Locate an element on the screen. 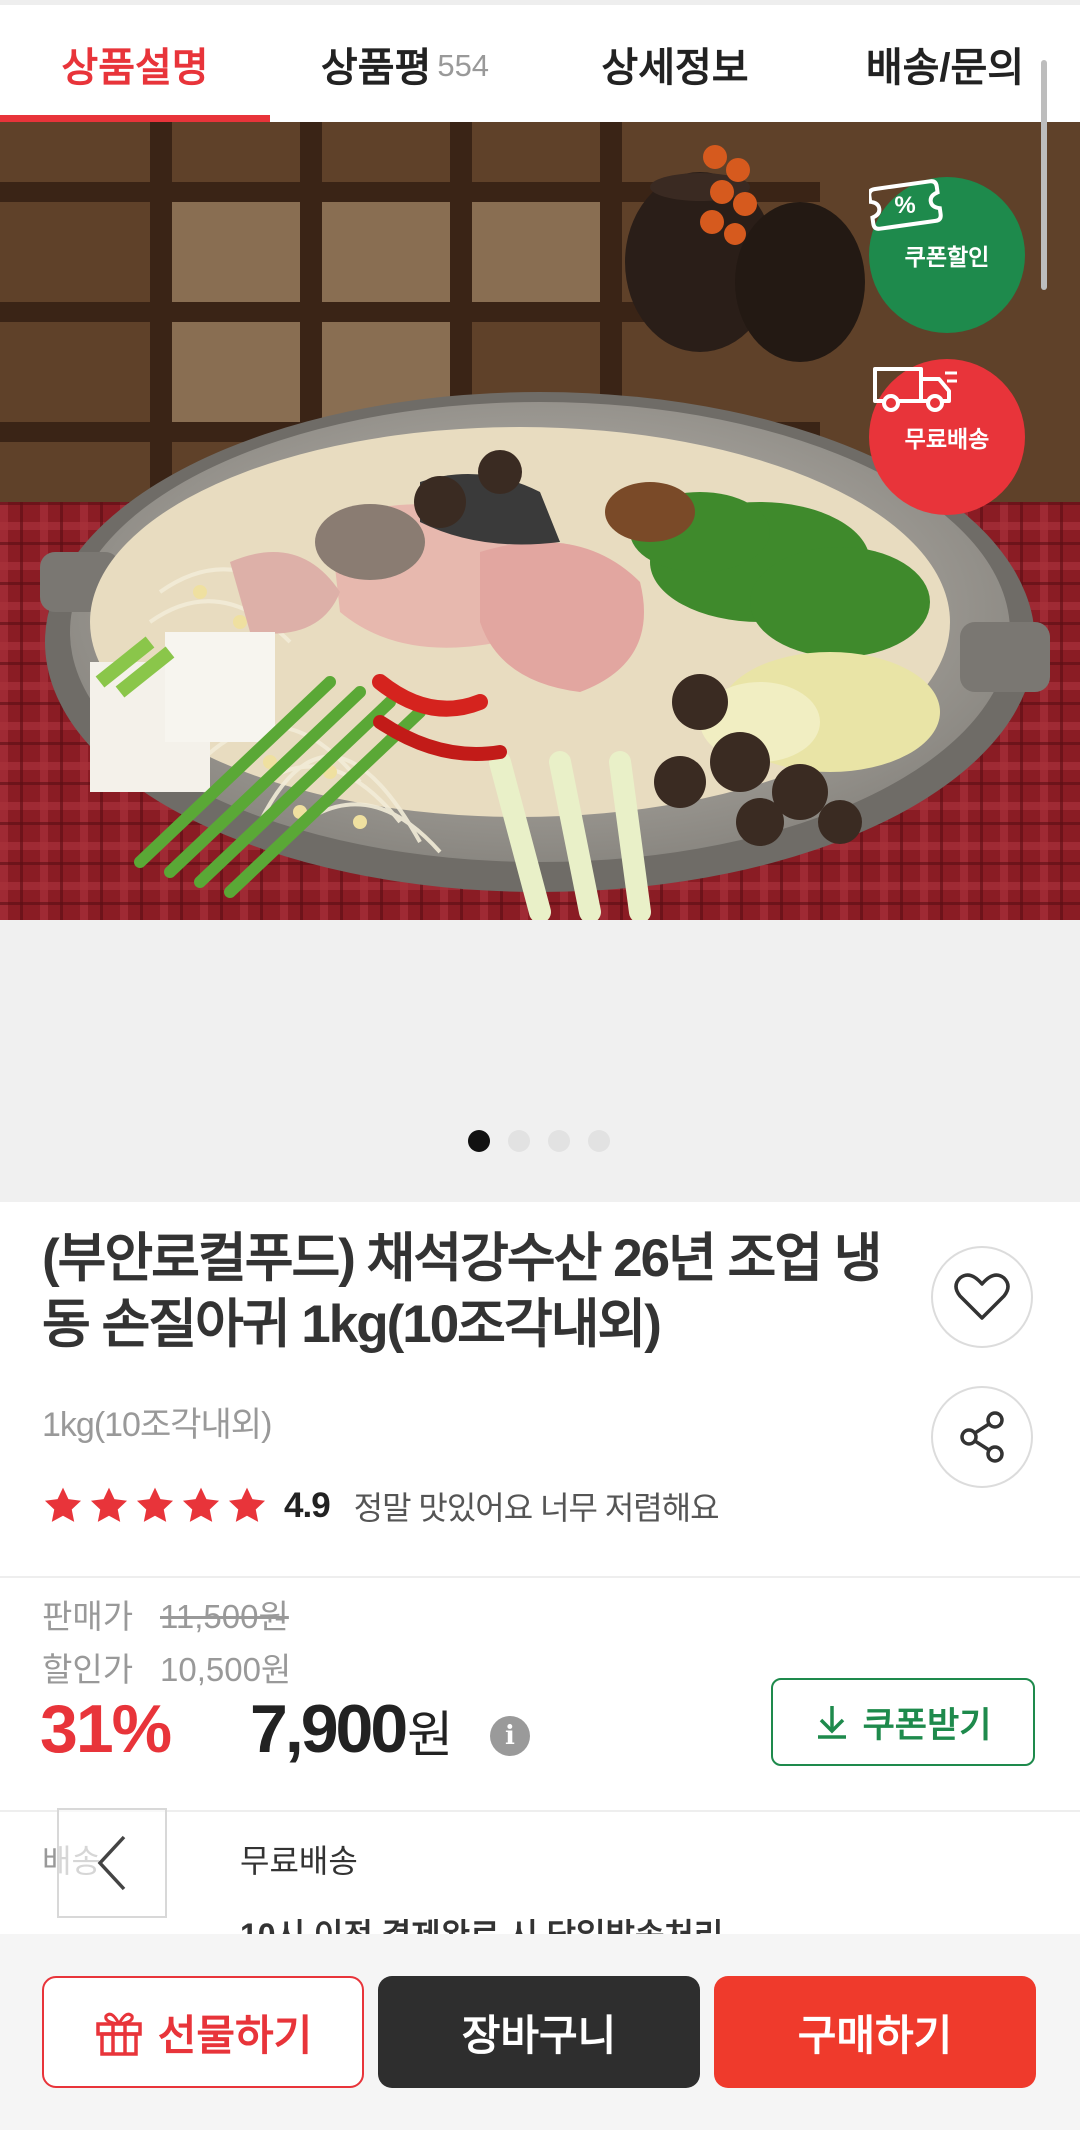 Image resolution: width=1080 pixels, height=2130 pixels. coupon-button-label: 쿠폰받기 is located at coordinates (927, 1725).